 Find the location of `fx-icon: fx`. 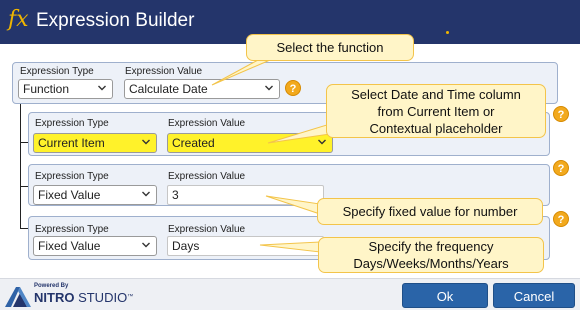

fx-icon: fx is located at coordinates (18, 19).